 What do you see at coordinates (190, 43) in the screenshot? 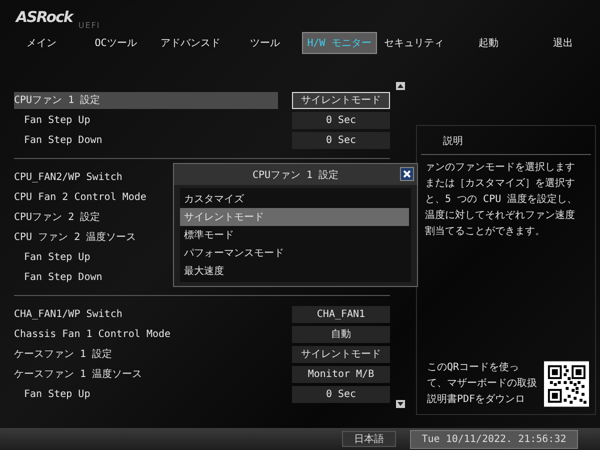
I see `menu-tab: アドバンスド` at bounding box center [190, 43].